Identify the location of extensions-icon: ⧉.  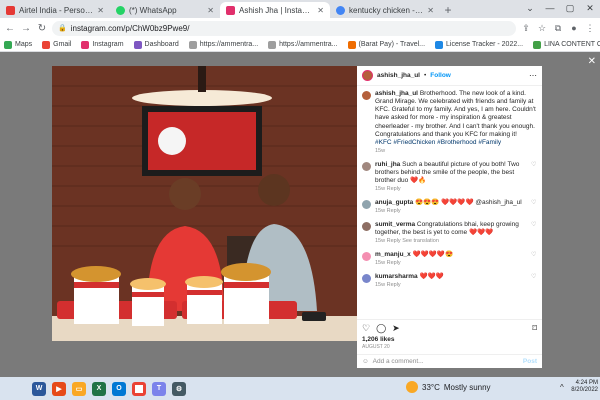
(558, 28).